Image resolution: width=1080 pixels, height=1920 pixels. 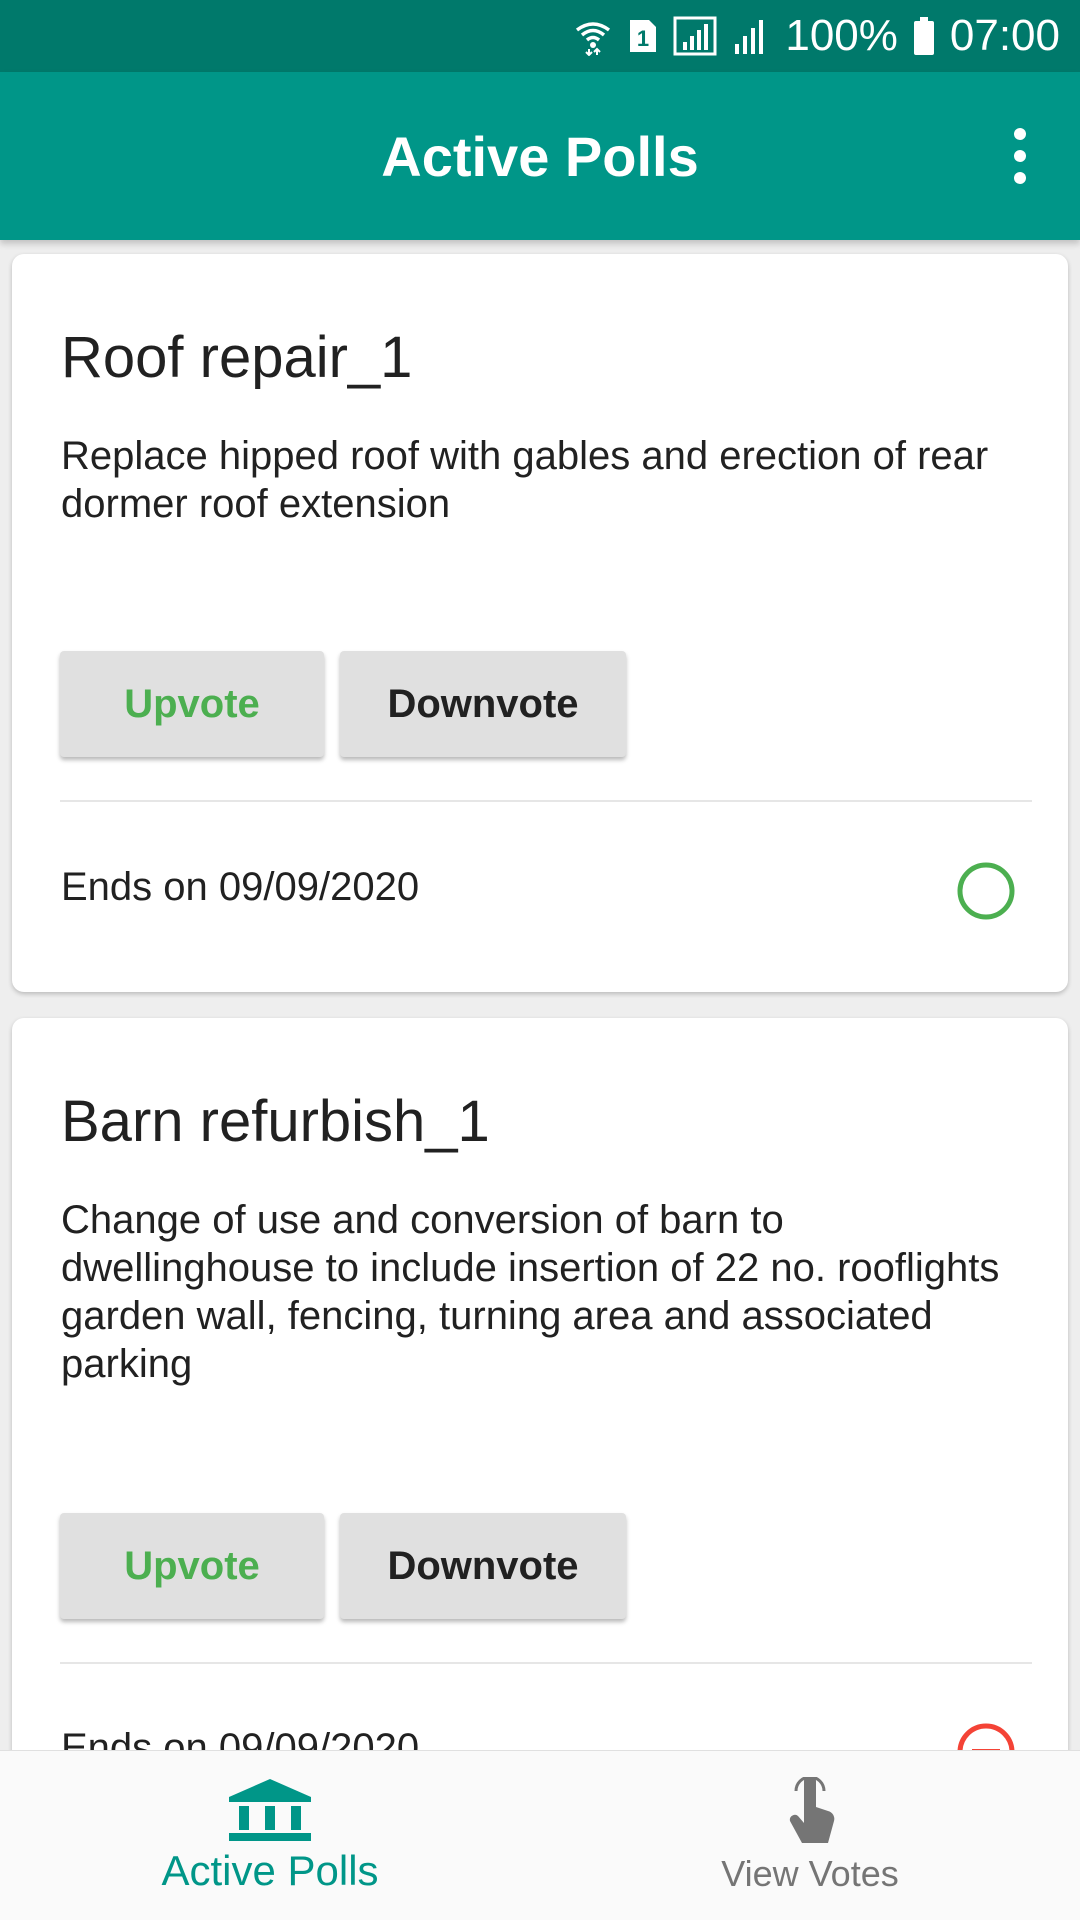 I want to click on sim-slot-icon: 1, so click(x=643, y=36).